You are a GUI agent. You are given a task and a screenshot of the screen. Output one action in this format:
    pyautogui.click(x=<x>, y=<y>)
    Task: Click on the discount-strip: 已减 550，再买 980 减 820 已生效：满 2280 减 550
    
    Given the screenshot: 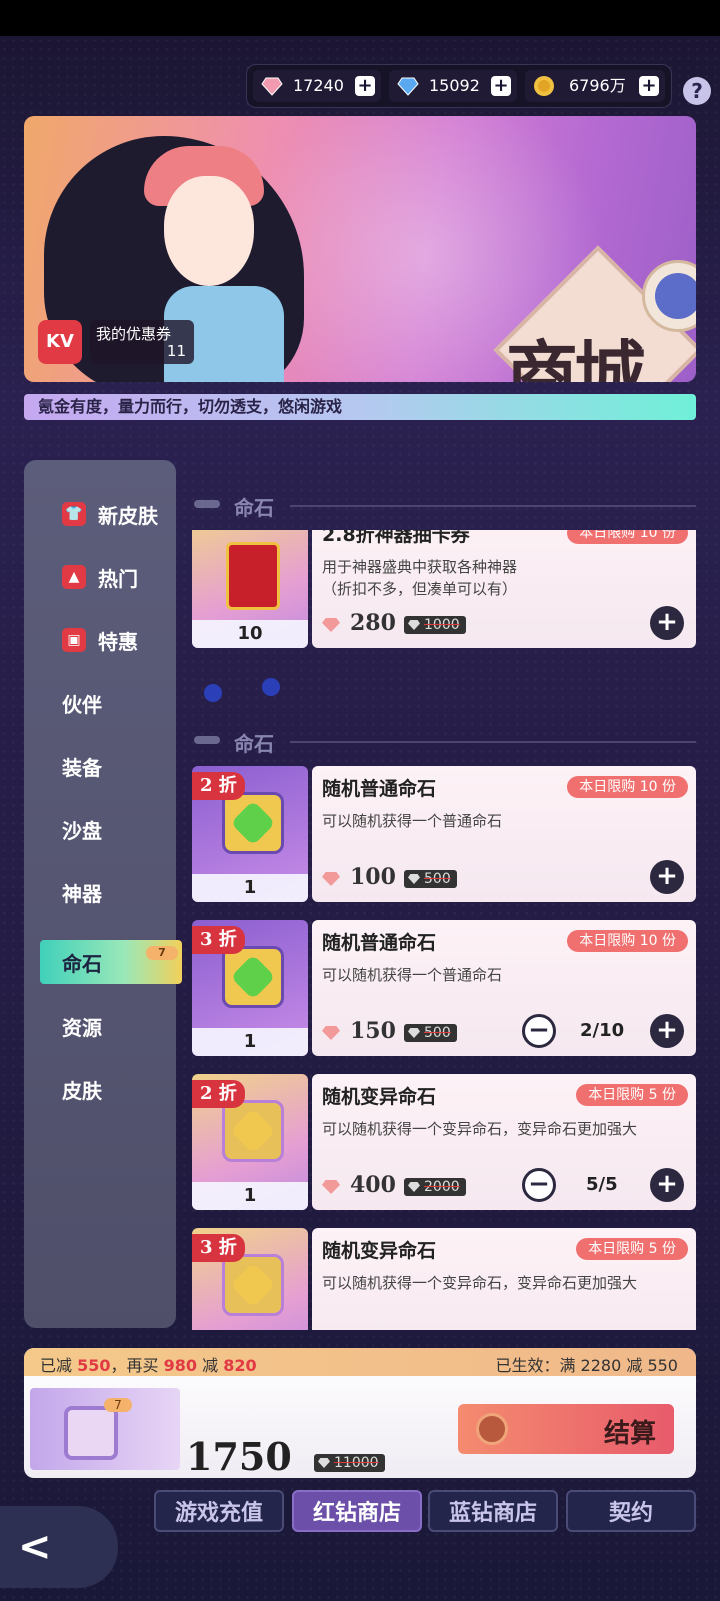 What is the action you would take?
    pyautogui.click(x=360, y=1362)
    